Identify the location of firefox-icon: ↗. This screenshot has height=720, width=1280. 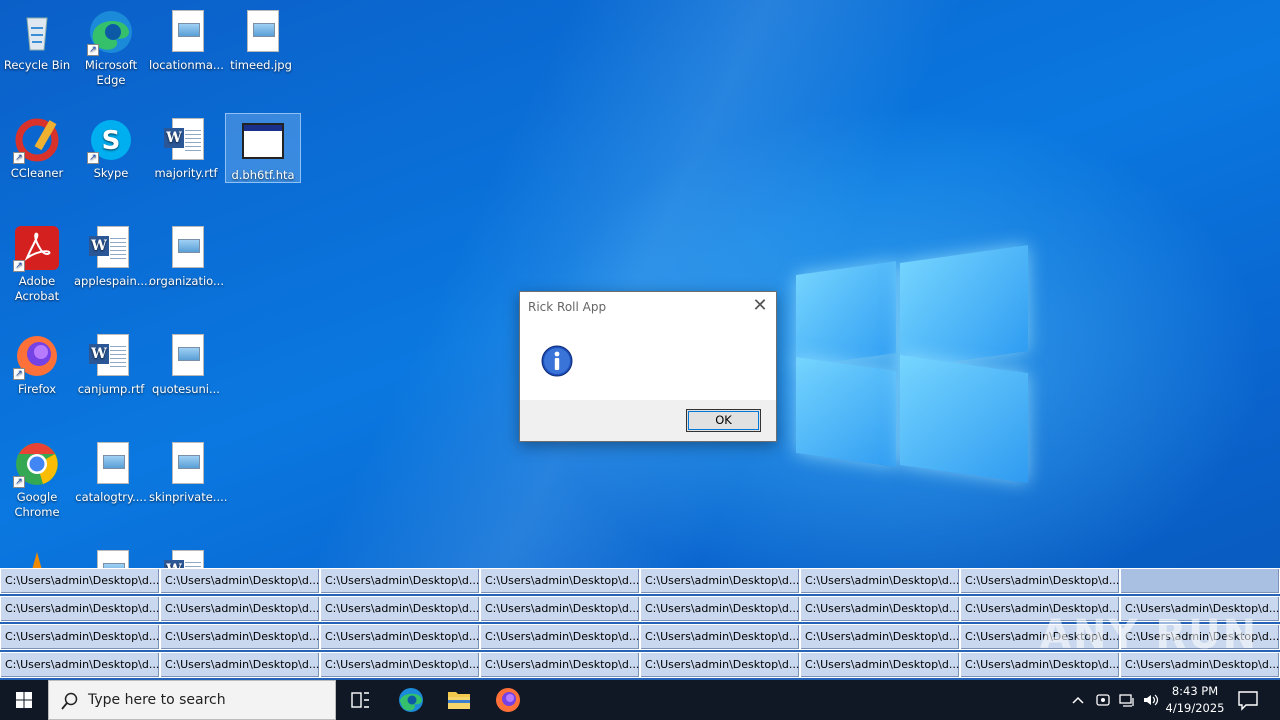
(37, 356).